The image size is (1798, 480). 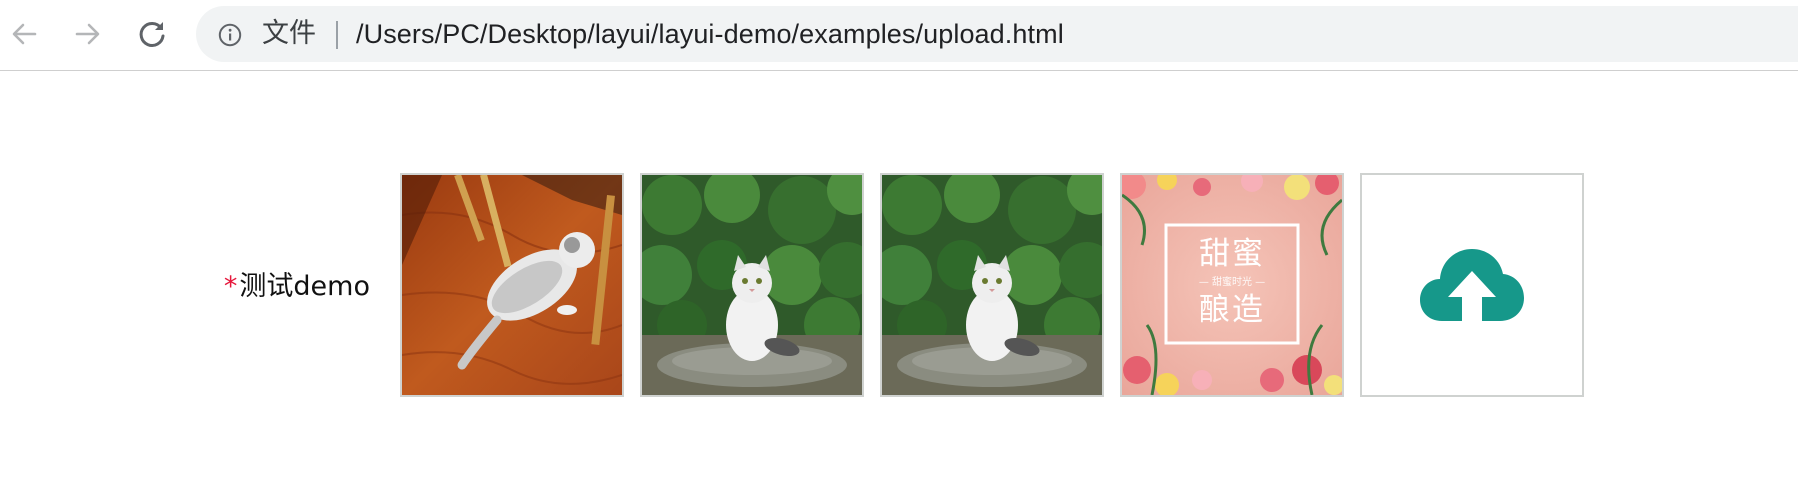 I want to click on cat-lying-photo, so click(x=512, y=285).